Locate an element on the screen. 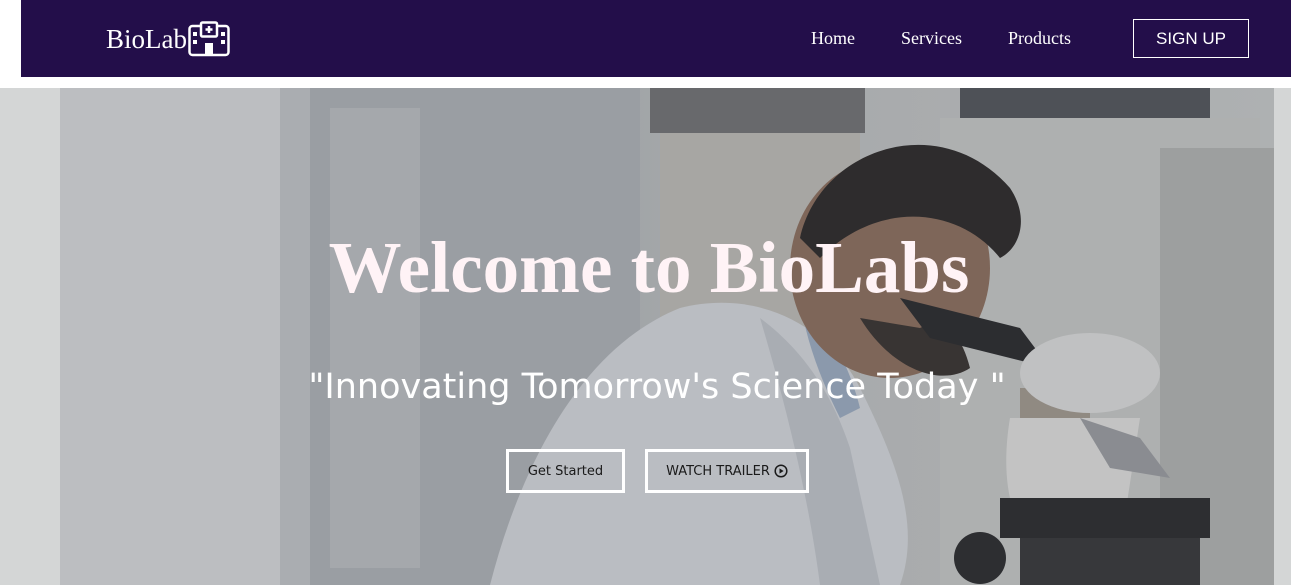  nav-links: Home Services Products is located at coordinates (954, 38).